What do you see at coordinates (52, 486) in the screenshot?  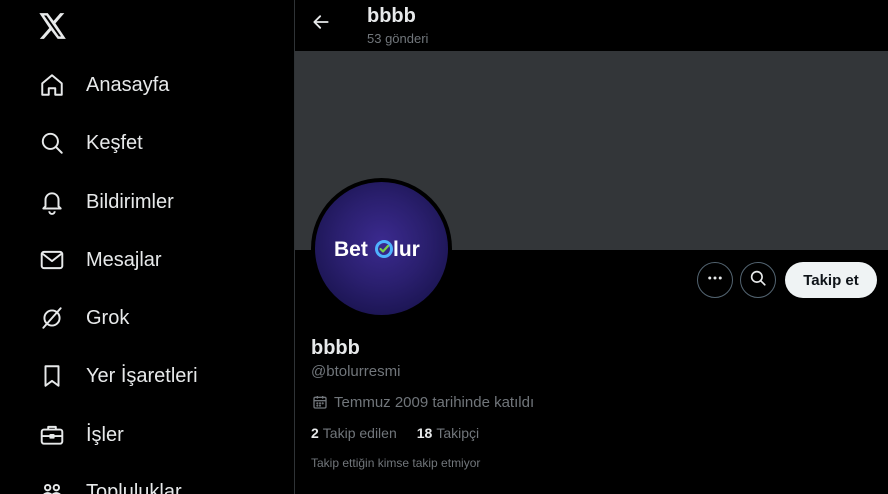 I see `communities-icon` at bounding box center [52, 486].